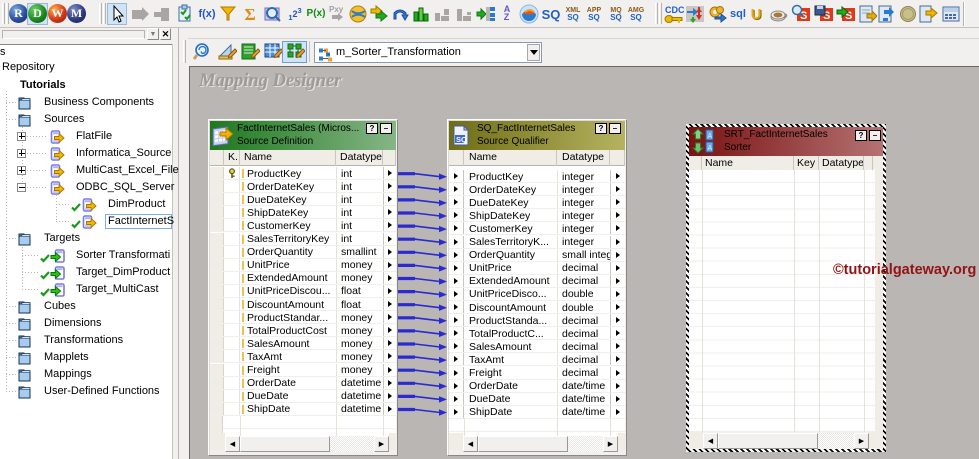  I want to click on svg-text: SQ, so click(461, 139).